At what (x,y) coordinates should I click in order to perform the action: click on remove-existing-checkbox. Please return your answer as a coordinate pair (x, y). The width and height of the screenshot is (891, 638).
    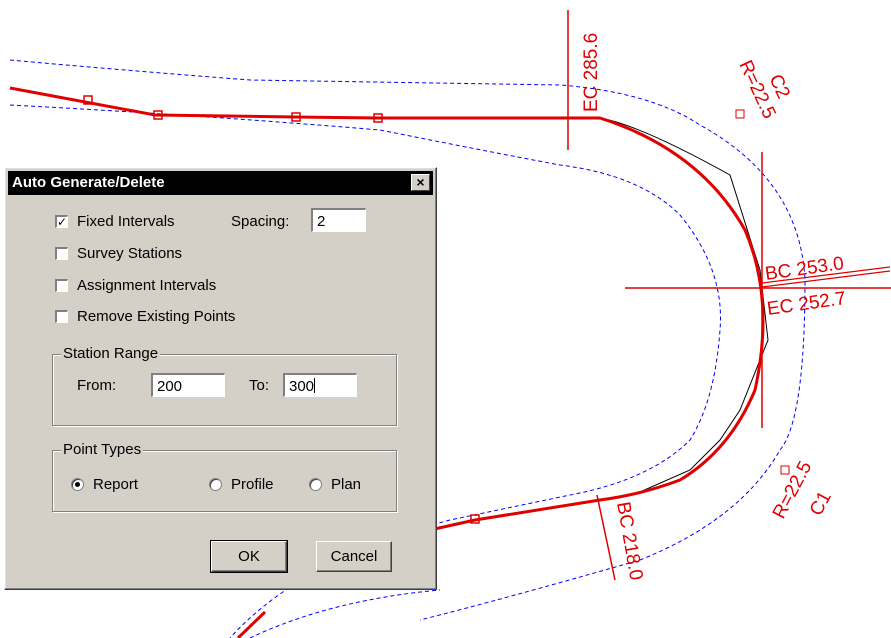
    Looking at the image, I should click on (61, 316).